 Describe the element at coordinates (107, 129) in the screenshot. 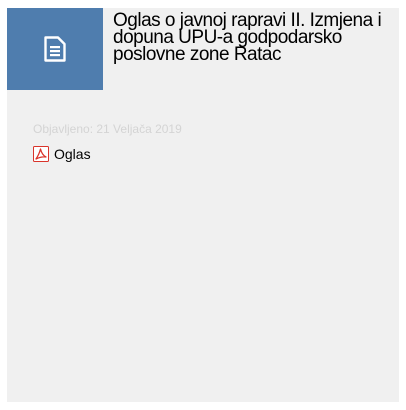

I see `published-date: Objavljeno: 21 Veljača 2019` at that location.